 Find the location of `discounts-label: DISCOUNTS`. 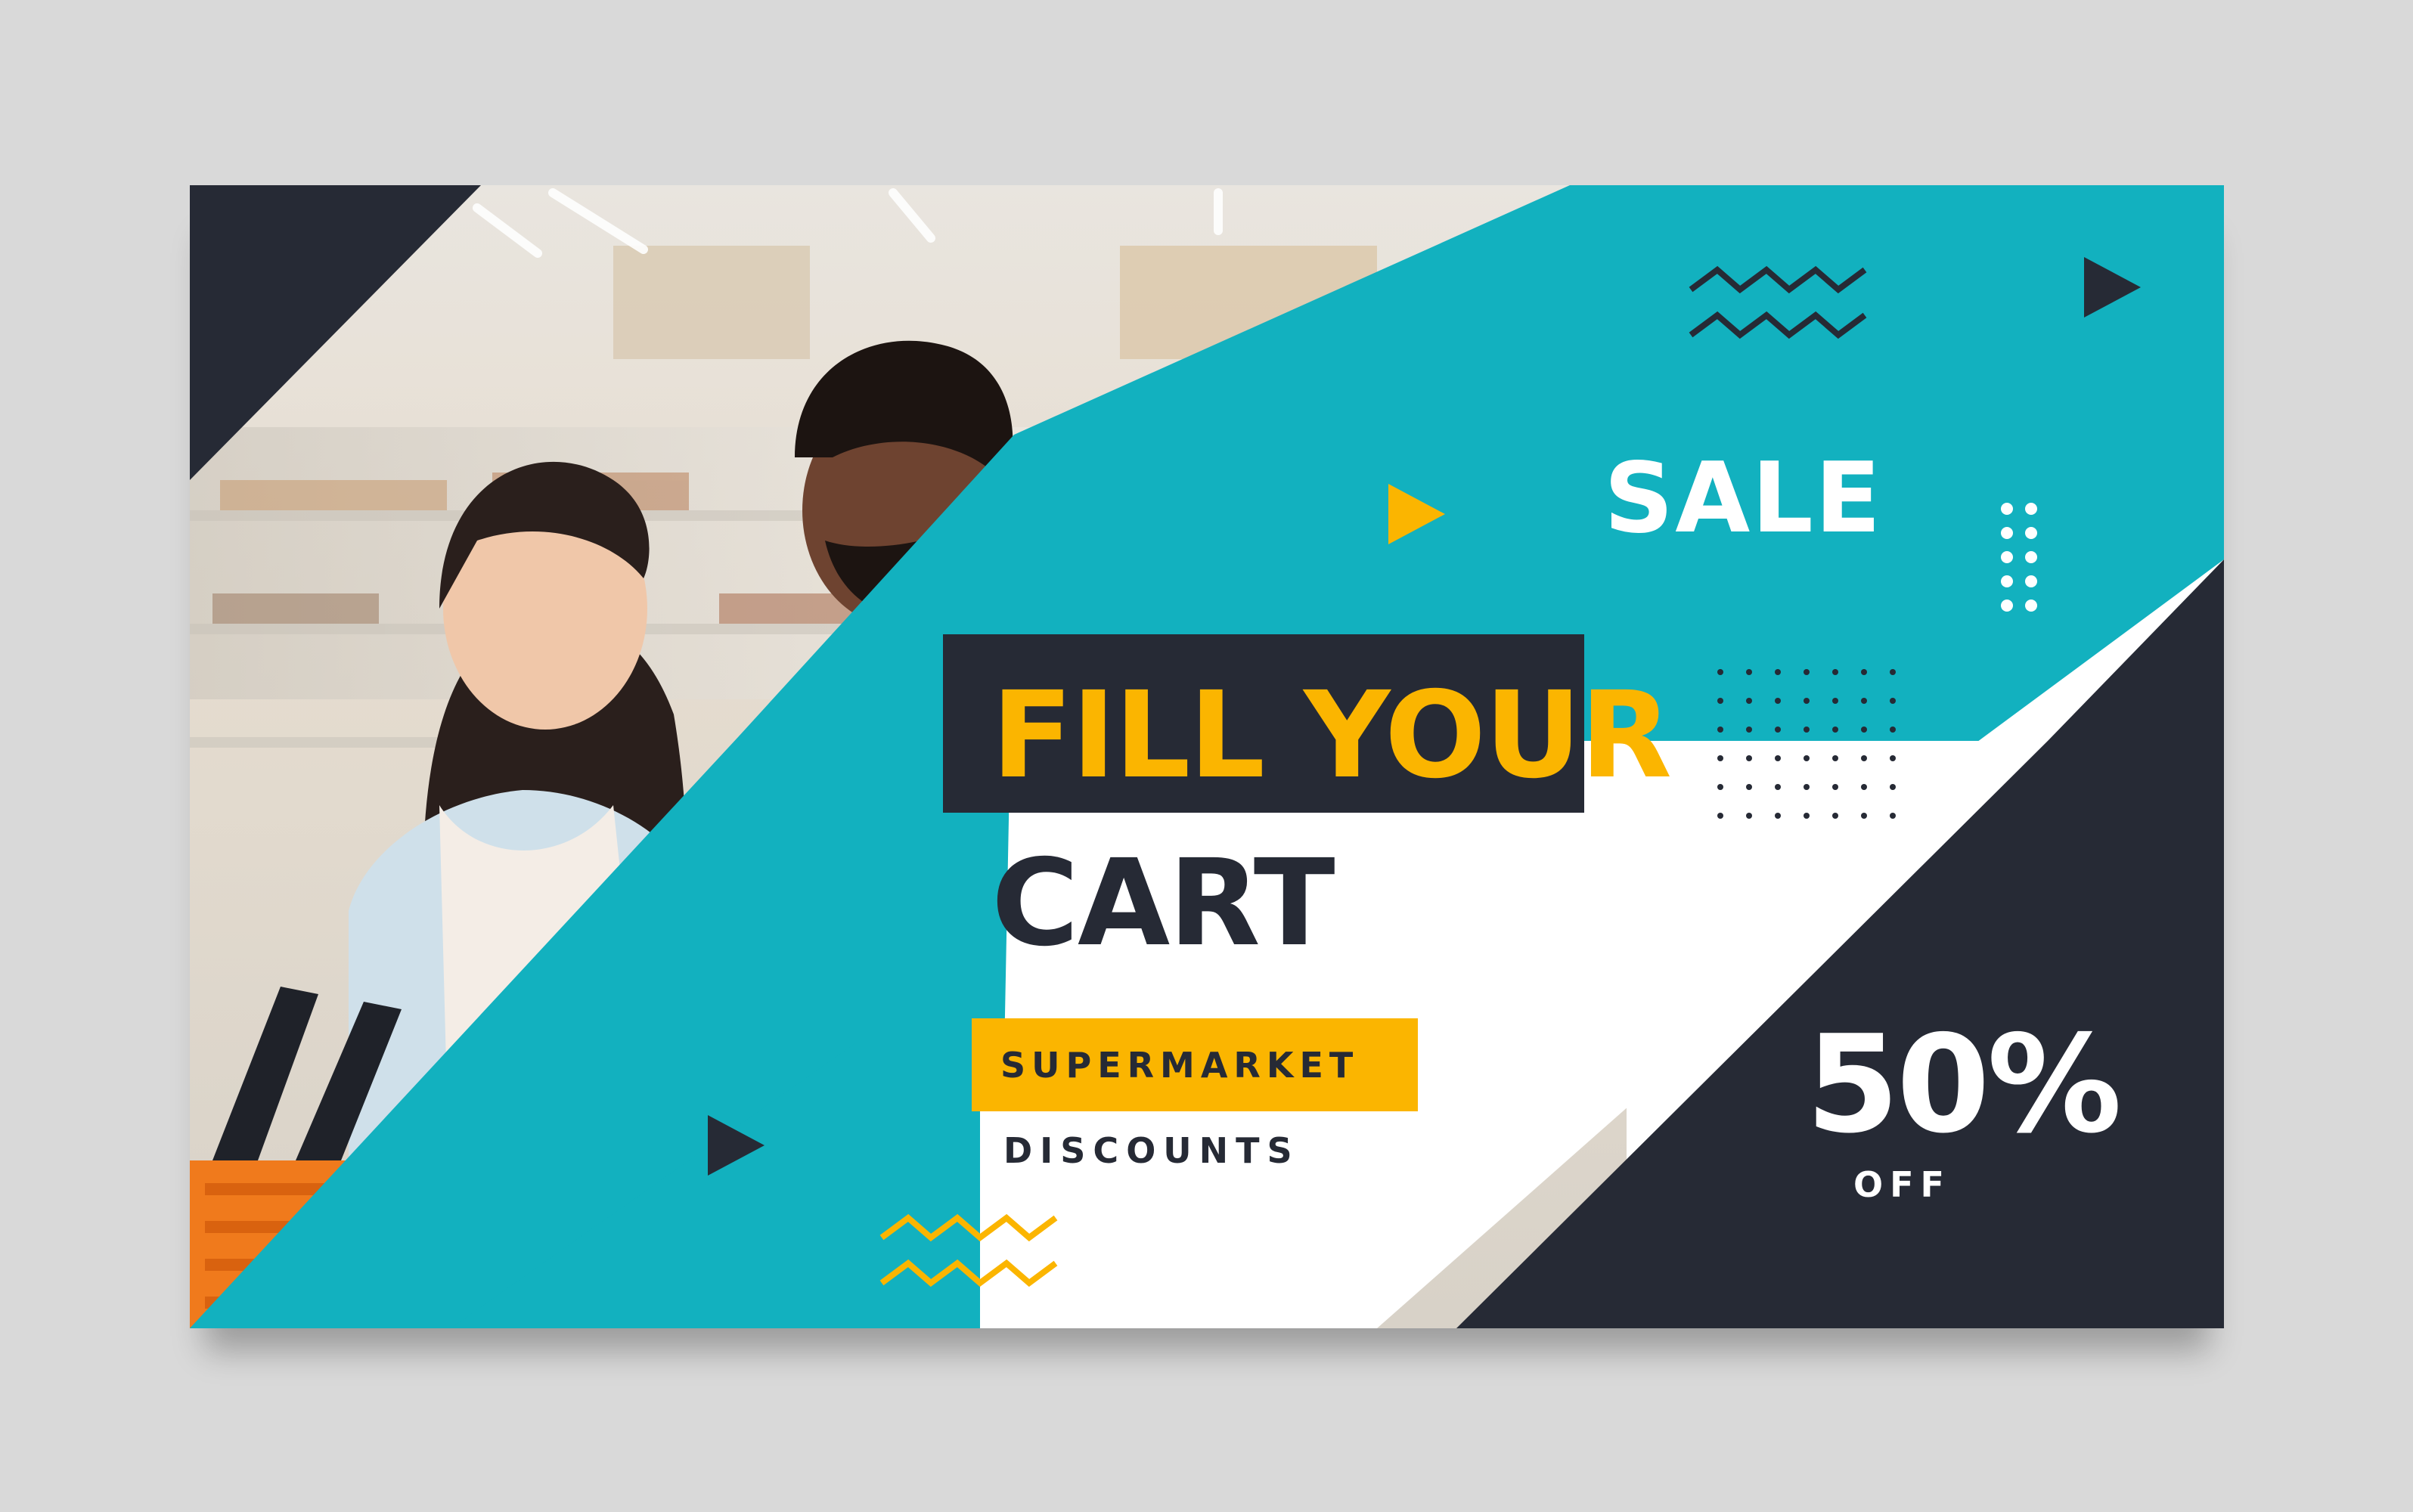

discounts-label: DISCOUNTS is located at coordinates (1151, 1150).